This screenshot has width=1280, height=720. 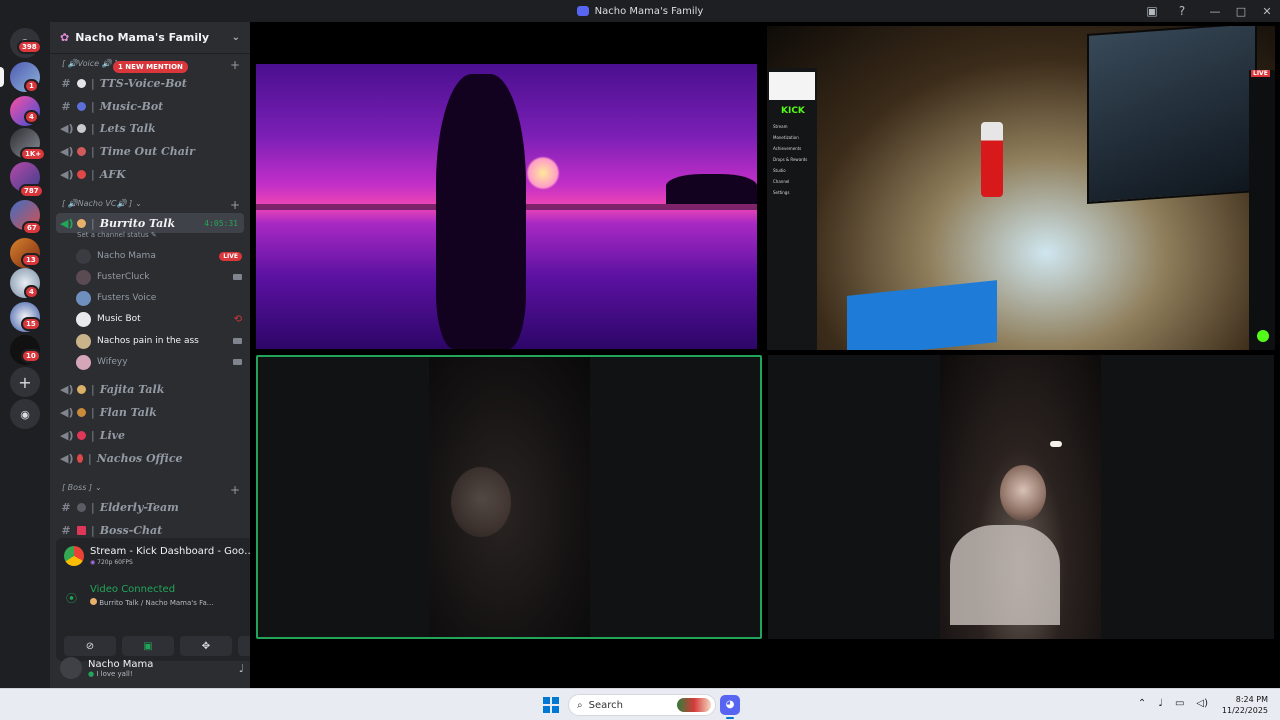 What do you see at coordinates (150, 412) in the screenshot?
I see `channel-flan-talk: ◀) | Flan Talk` at bounding box center [150, 412].